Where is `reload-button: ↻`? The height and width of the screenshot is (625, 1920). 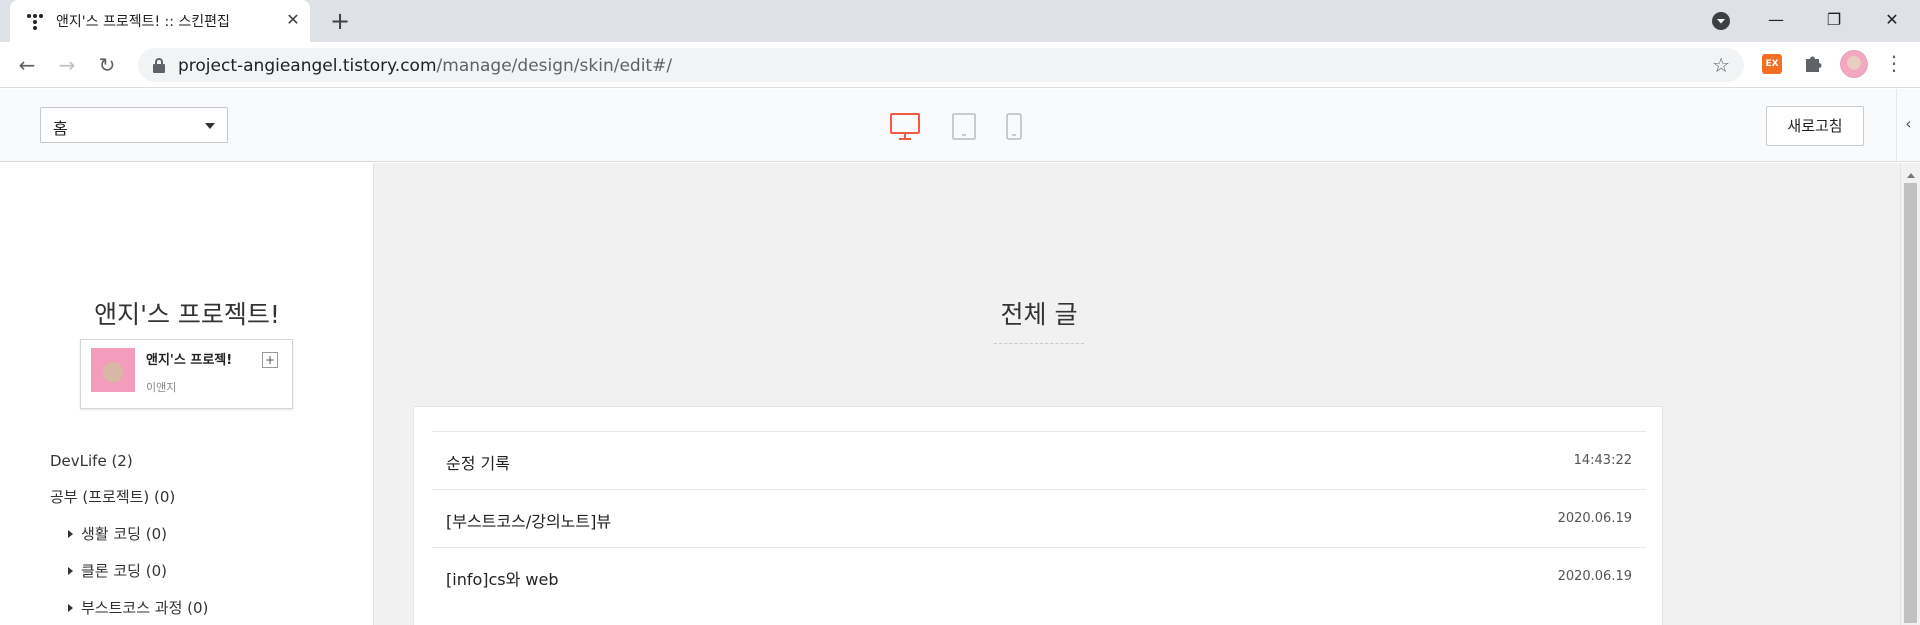
reload-button: ↻ is located at coordinates (107, 65).